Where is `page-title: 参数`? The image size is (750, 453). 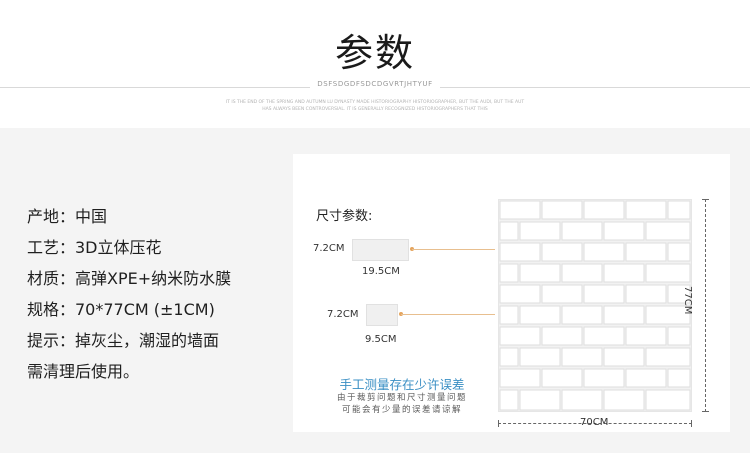 page-title: 参数 is located at coordinates (374, 53).